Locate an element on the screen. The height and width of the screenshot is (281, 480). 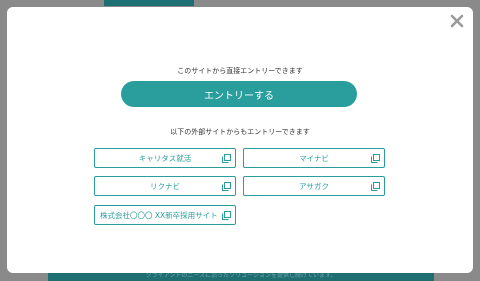
background-header-bar is located at coordinates (149, 3).